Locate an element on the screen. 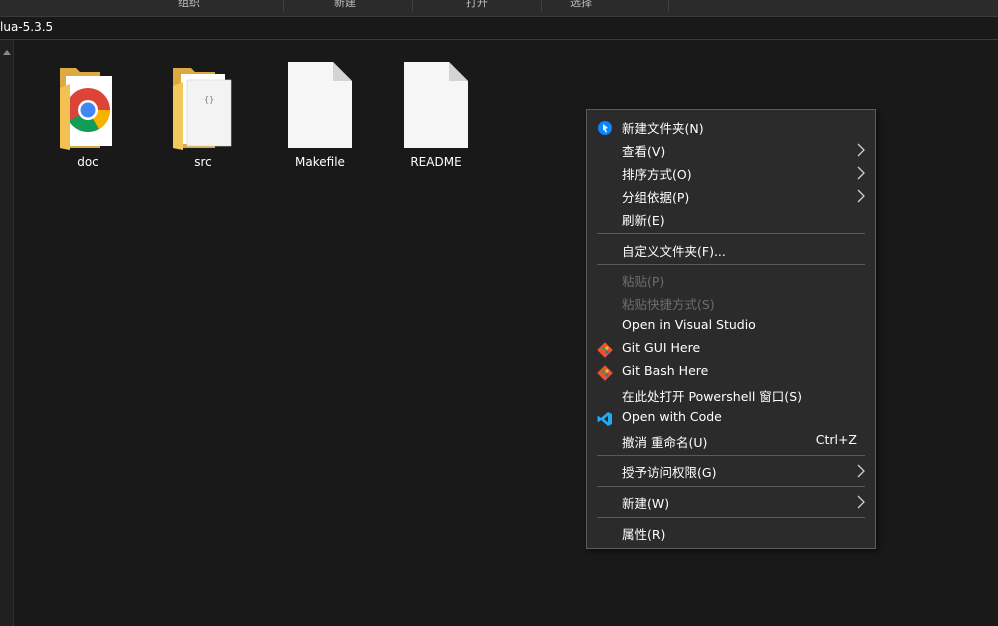  menu-item-new-folder: 新建文件夹(N) is located at coordinates (731, 127).